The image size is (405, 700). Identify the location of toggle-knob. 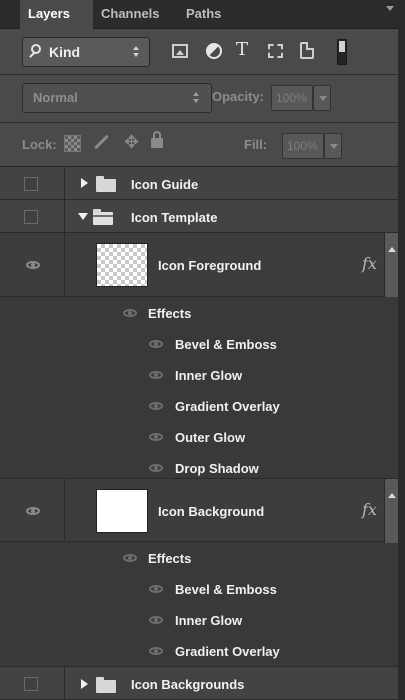
(342, 46).